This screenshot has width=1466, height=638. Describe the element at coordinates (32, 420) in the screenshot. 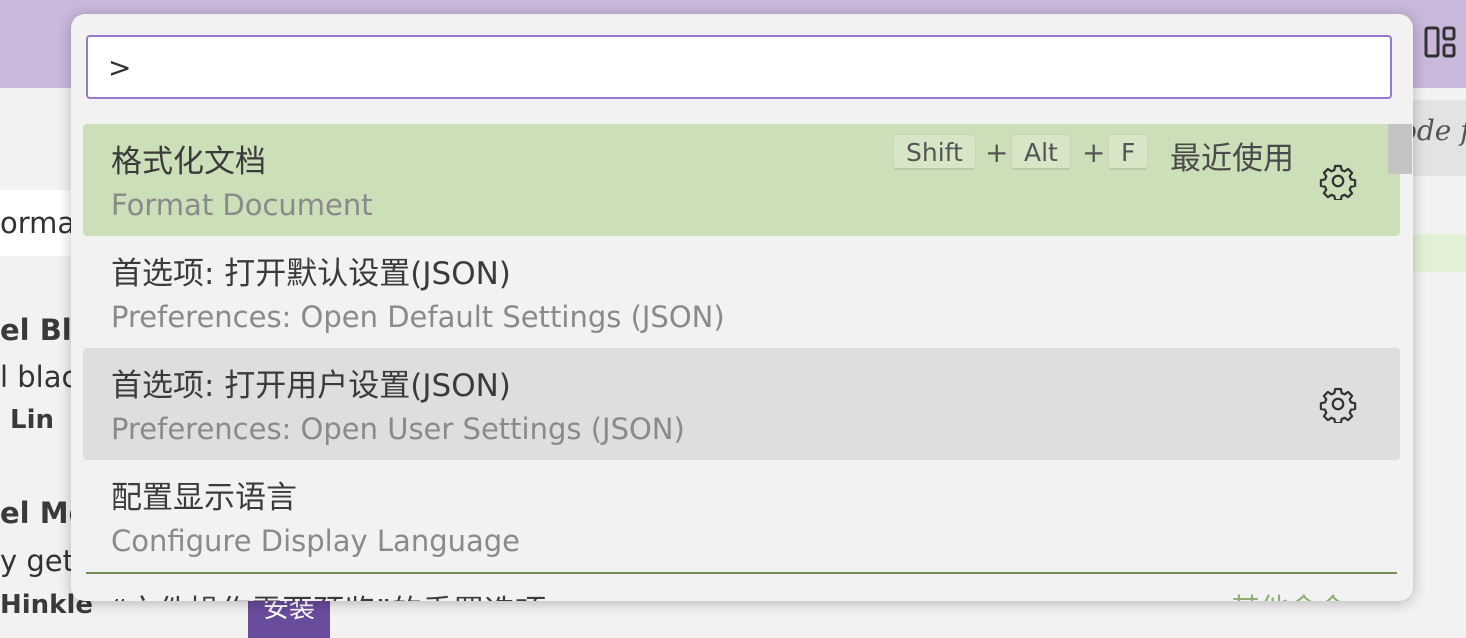

I see `extension-author: Lin` at that location.